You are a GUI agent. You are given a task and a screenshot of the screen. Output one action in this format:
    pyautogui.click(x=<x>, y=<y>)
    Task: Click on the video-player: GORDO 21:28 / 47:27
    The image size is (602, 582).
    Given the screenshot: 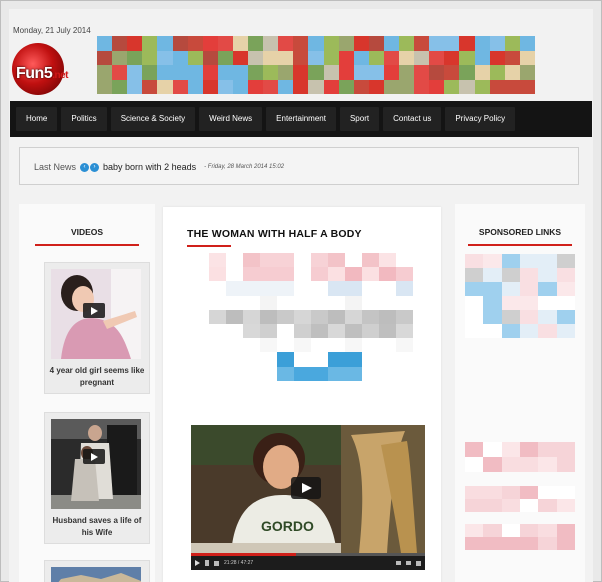 What is the action you would take?
    pyautogui.click(x=308, y=497)
    